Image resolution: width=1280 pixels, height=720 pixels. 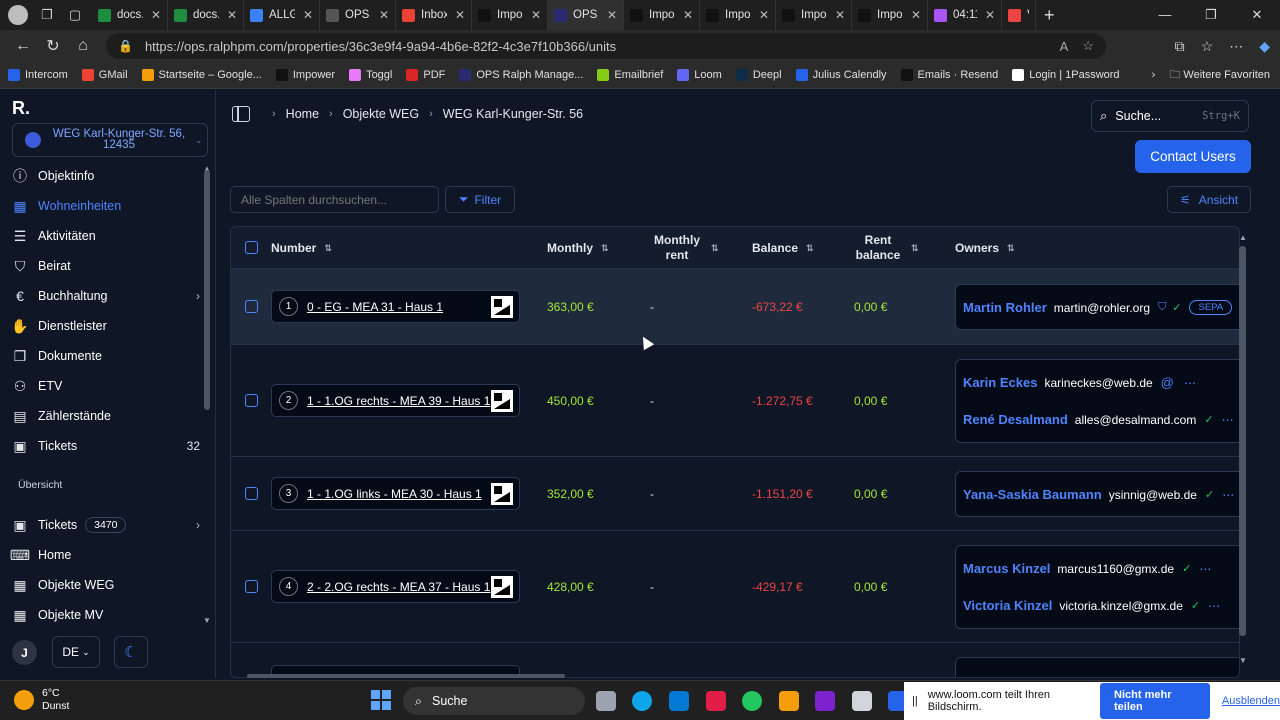 I want to click on owner-name: Yana-Saskia Baumann, so click(x=1032, y=494).